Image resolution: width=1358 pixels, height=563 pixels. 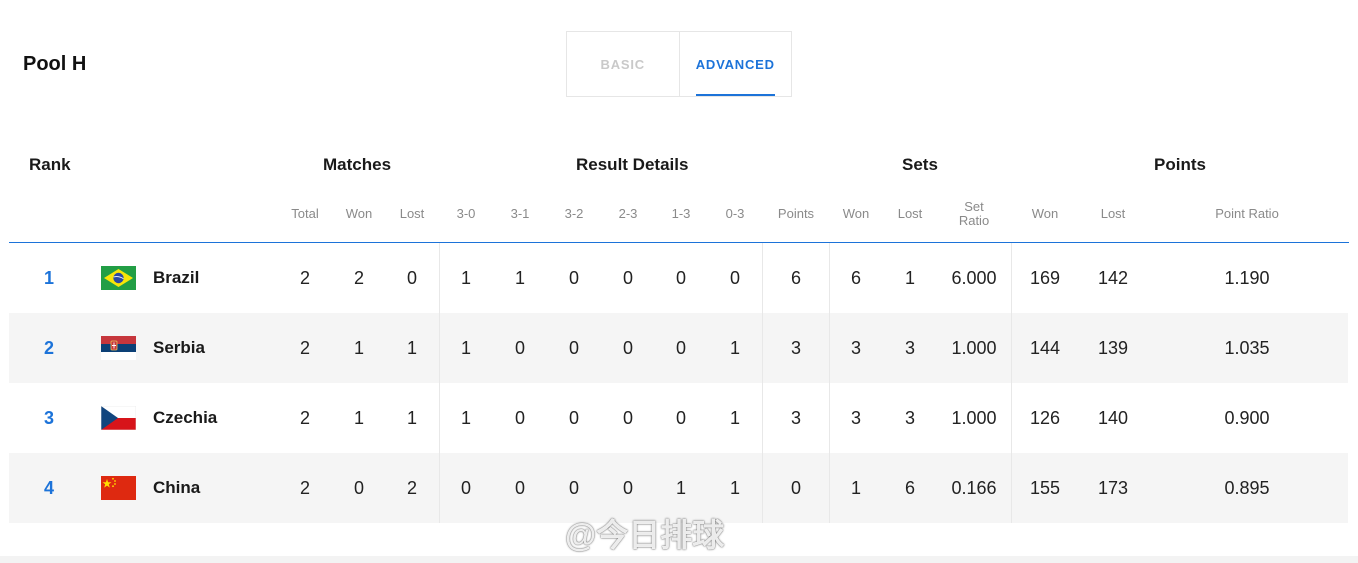 I want to click on points-value: 6, so click(x=796, y=278).